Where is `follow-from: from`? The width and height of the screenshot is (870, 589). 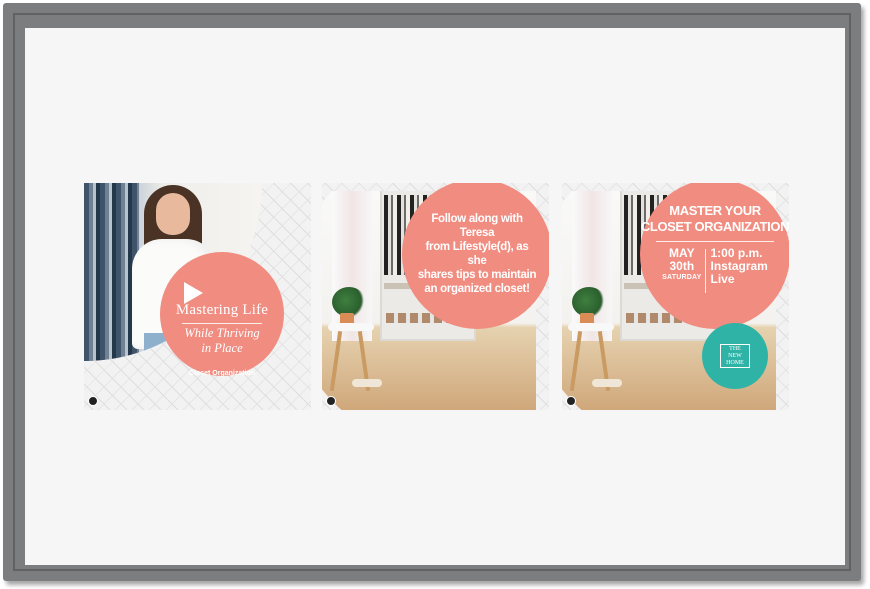
follow-from: from is located at coordinates (439, 247).